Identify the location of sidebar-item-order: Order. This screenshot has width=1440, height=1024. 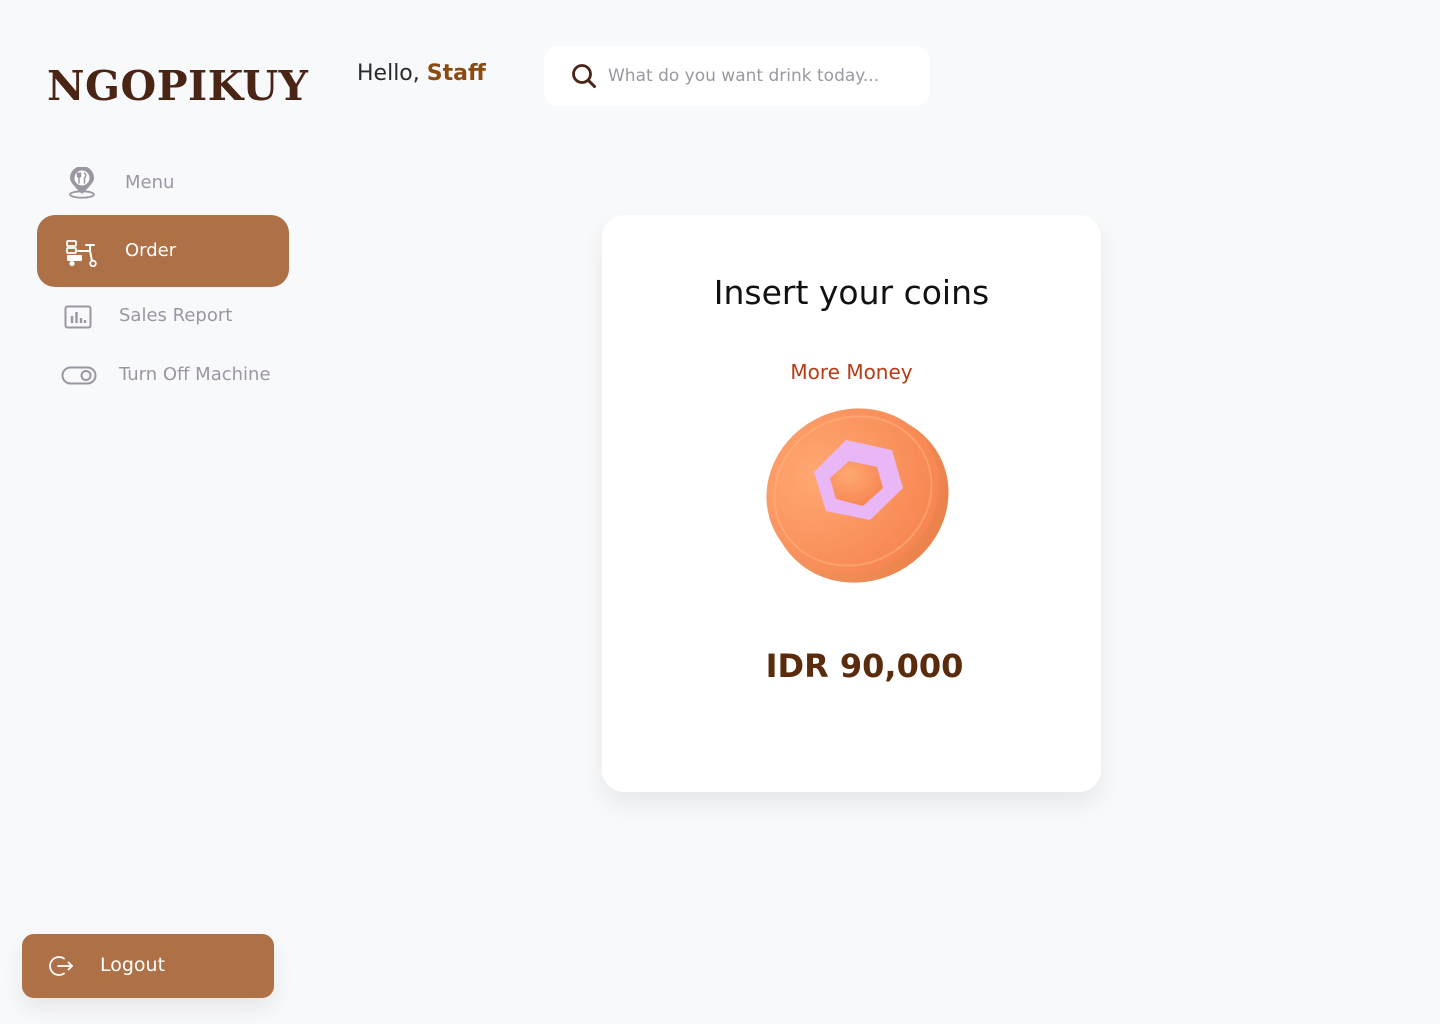
(163, 251).